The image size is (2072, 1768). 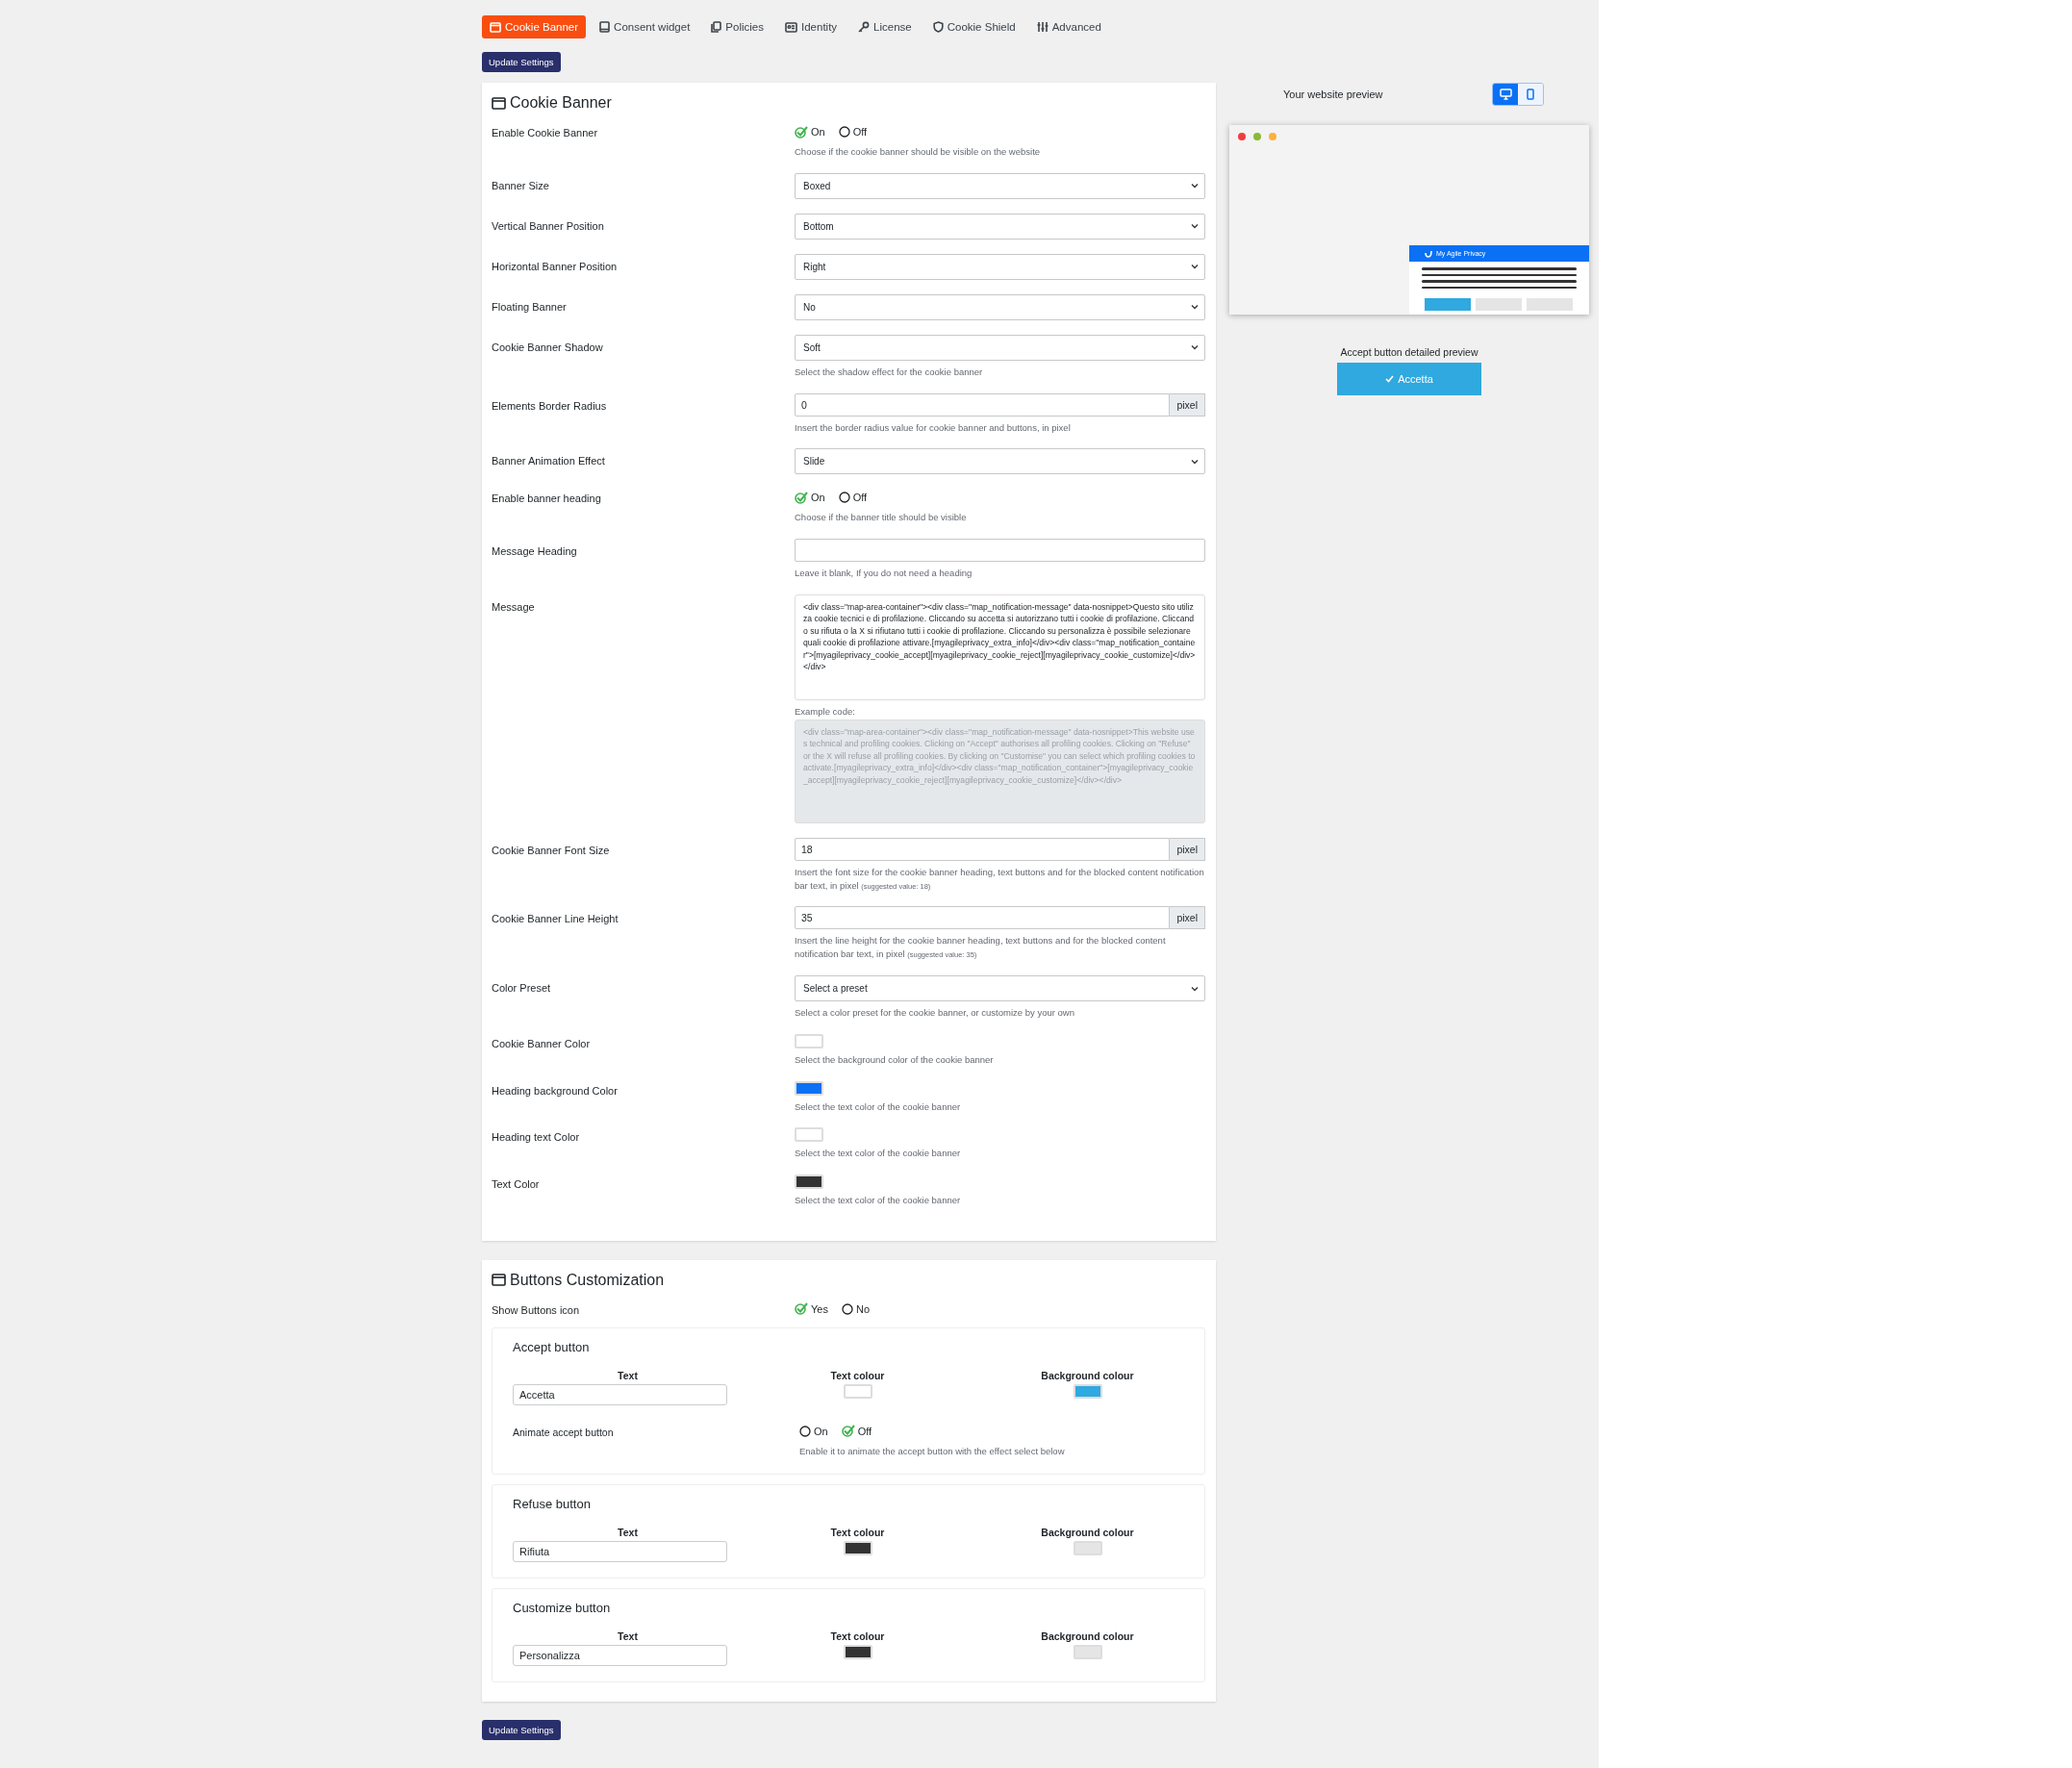 I want to click on help-text: Choose if the banner title should be visible, so click(x=881, y=518).